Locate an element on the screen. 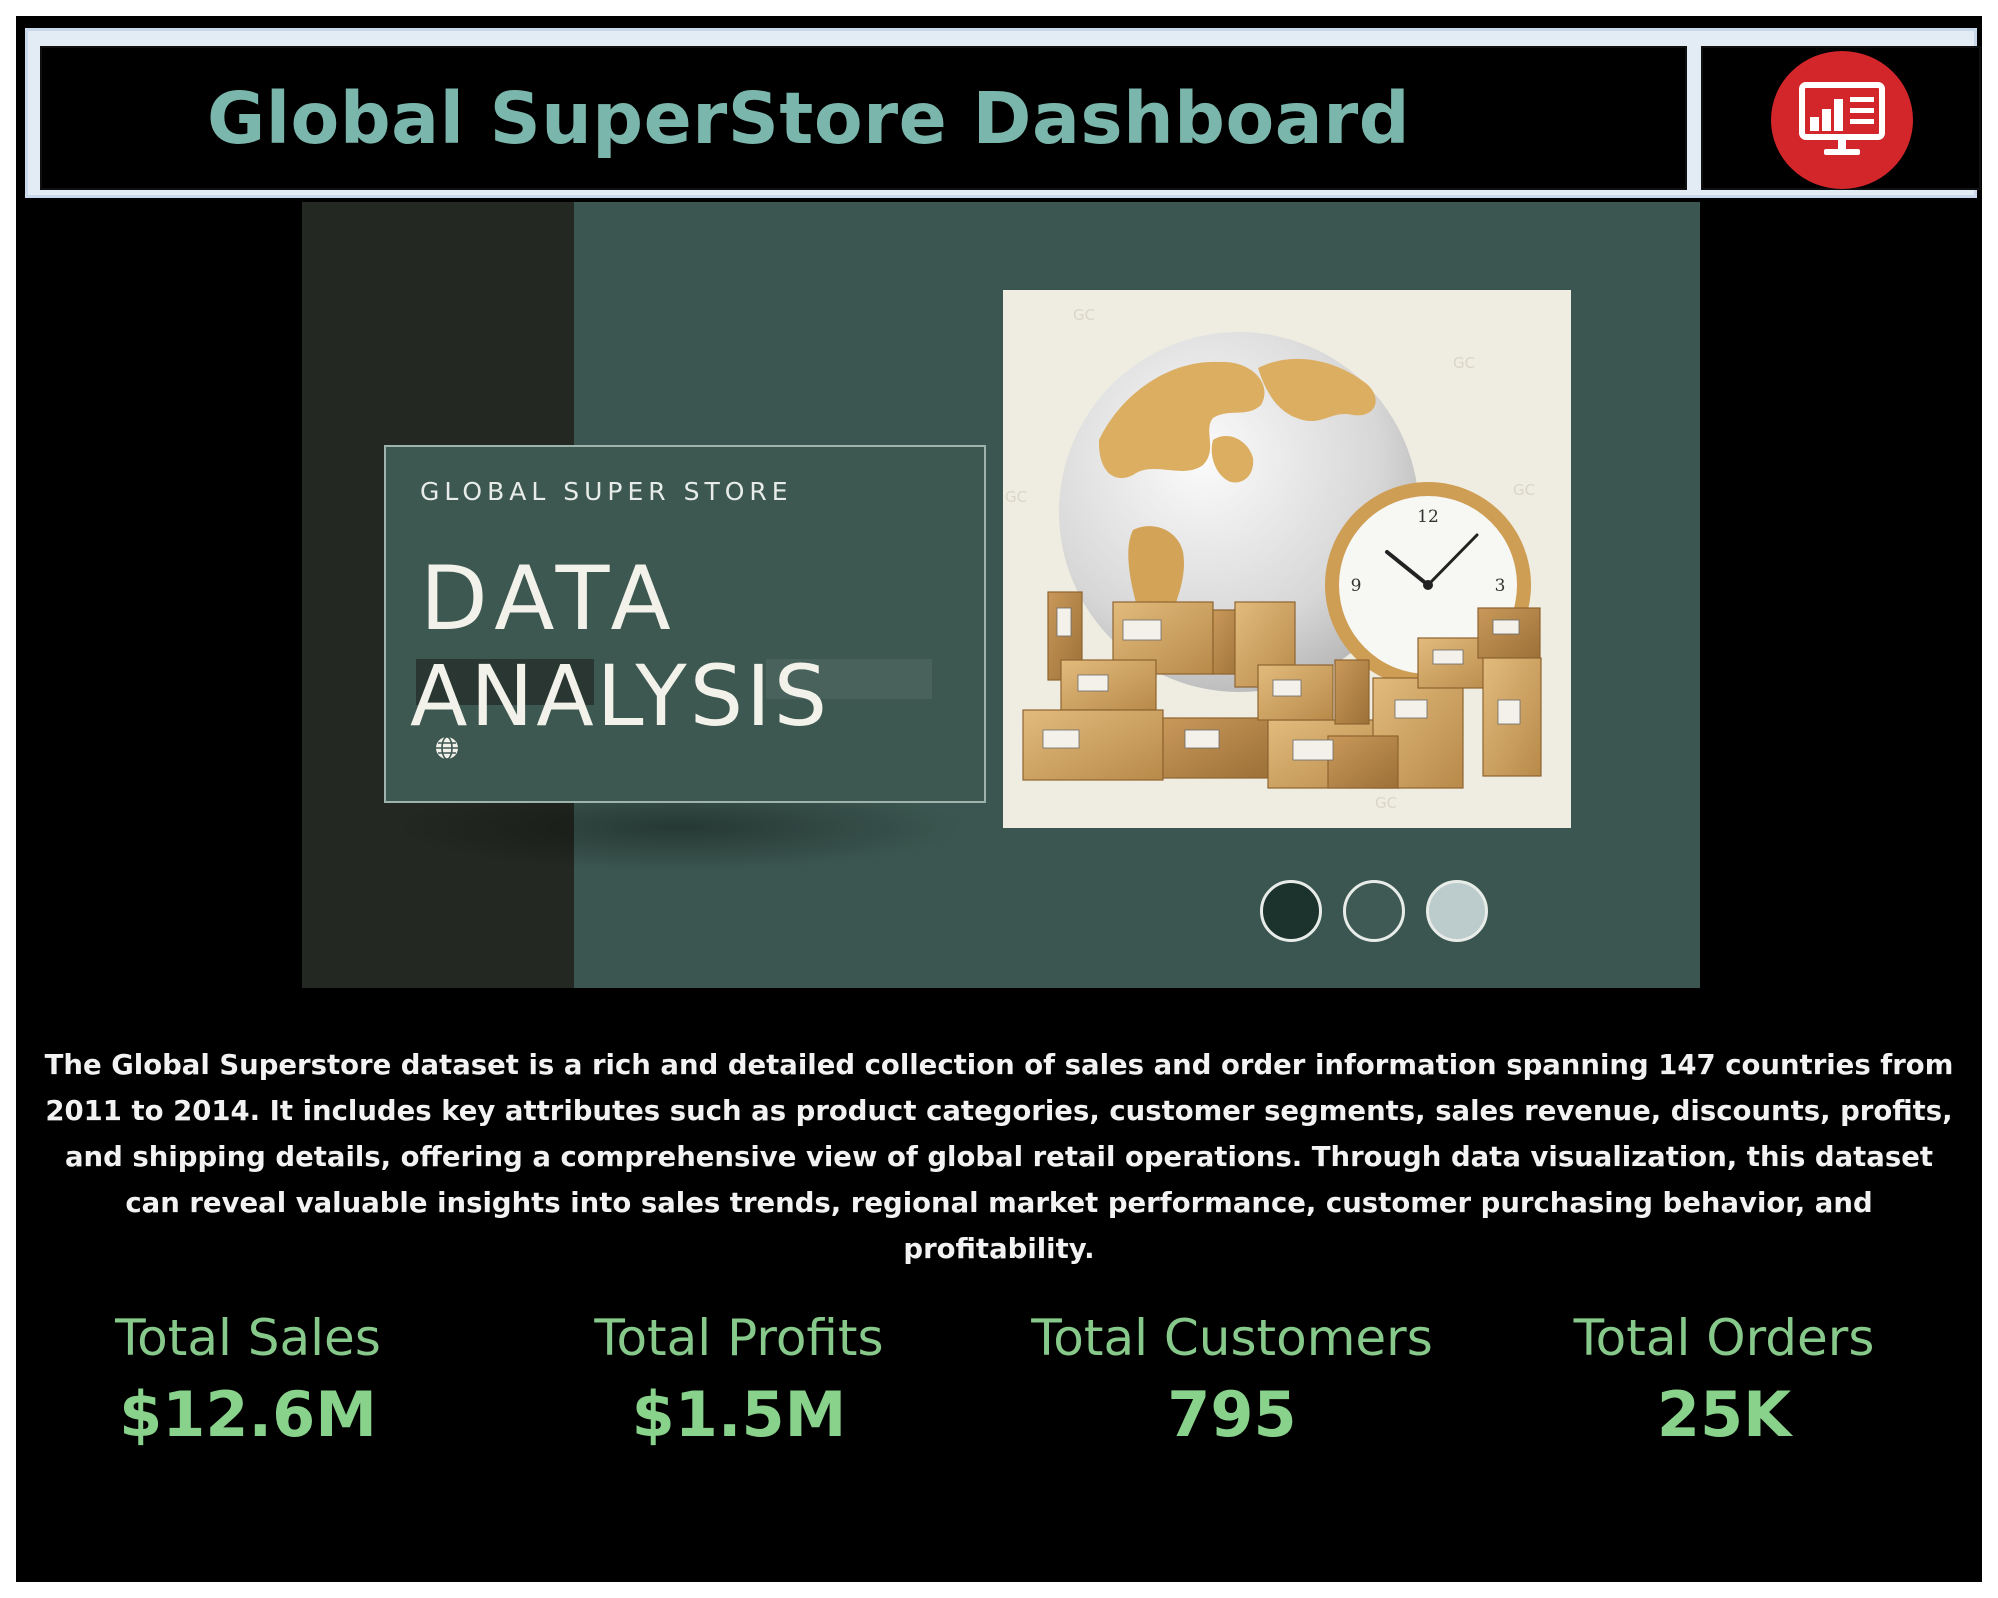  title-panel: Global SuperStore Dashboard is located at coordinates (863, 118).